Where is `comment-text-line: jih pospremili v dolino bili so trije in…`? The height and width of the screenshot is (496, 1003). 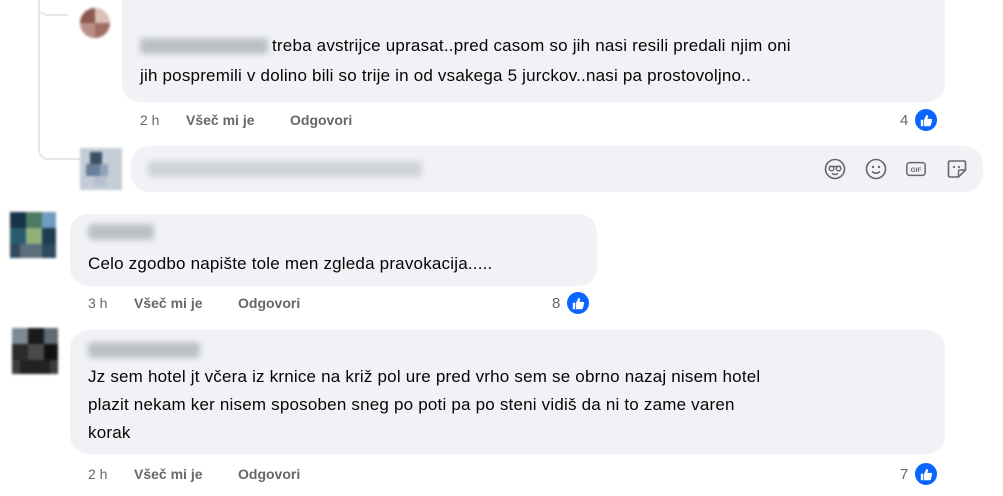
comment-text-line: jih pospremili v dolino bili so trije in… is located at coordinates (446, 75).